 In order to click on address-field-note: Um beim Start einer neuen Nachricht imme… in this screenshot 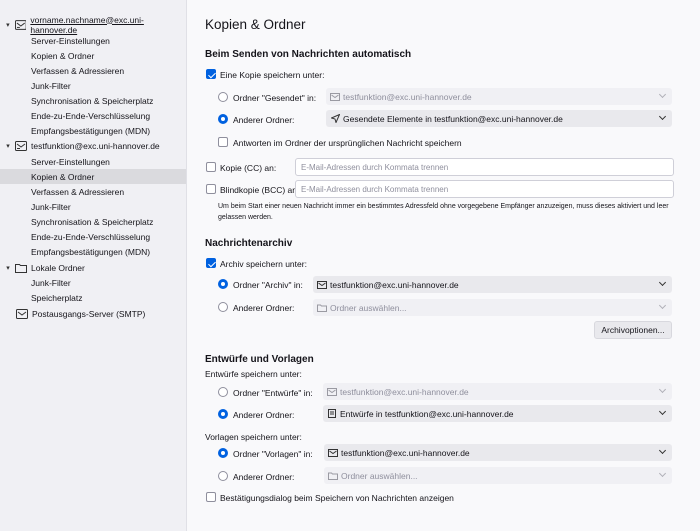, I will do `click(443, 212)`.